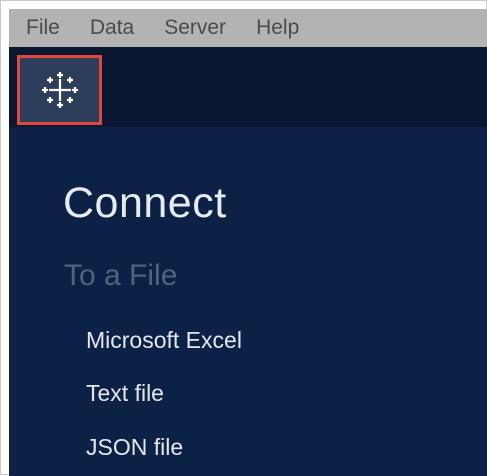 This screenshot has height=476, width=487. What do you see at coordinates (121, 275) in the screenshot?
I see `section-title-to-a-file: To a File` at bounding box center [121, 275].